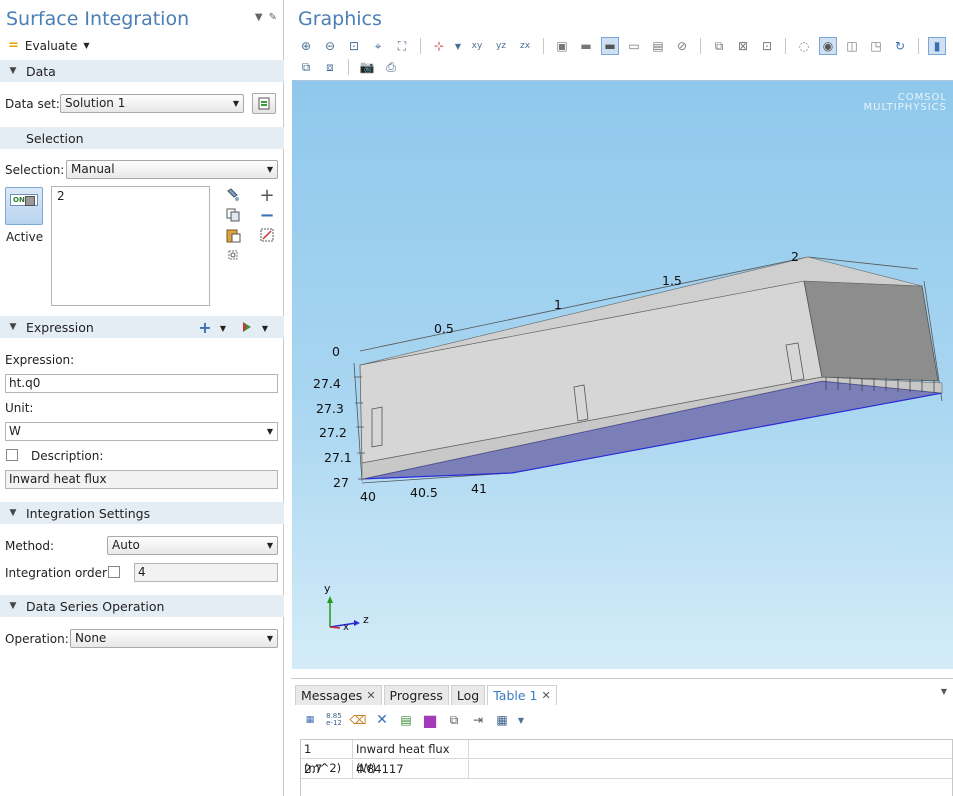  I want to click on integration-order-checkbox, so click(114, 572).